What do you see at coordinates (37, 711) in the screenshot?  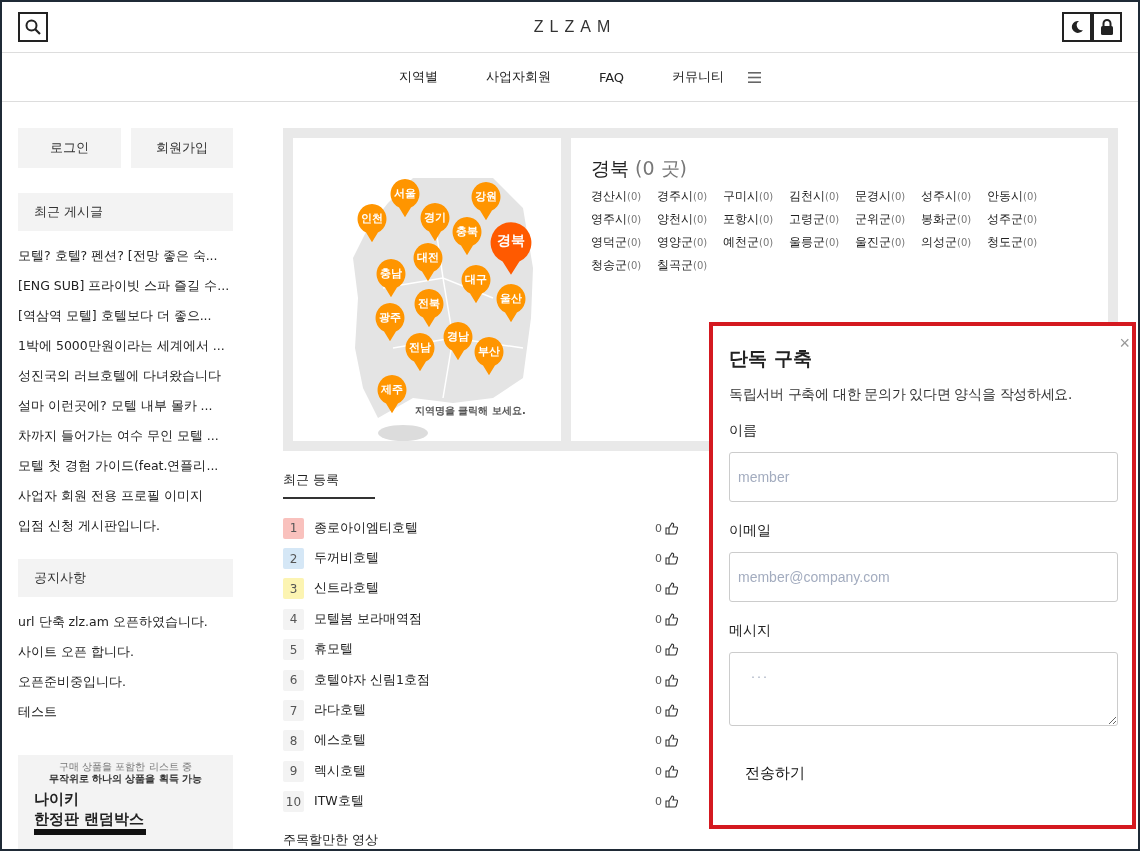 I see `notice-link: 테스트` at bounding box center [37, 711].